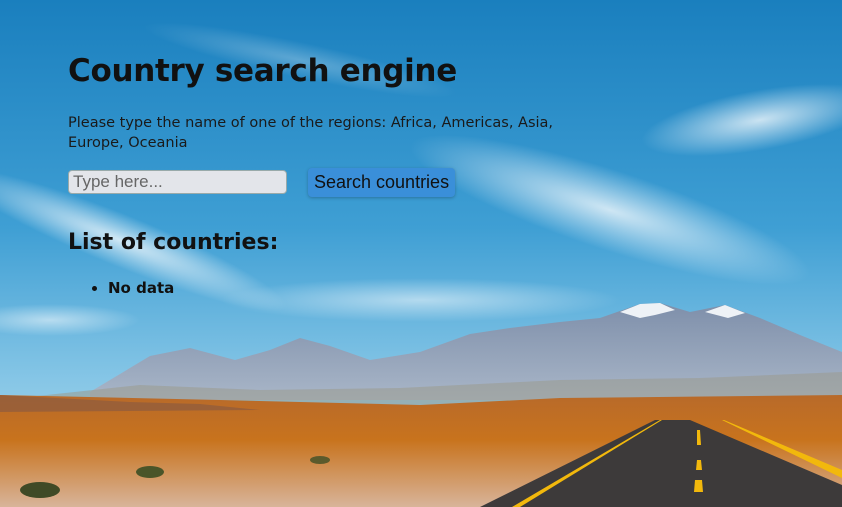 The image size is (842, 507). I want to click on search-countries-button: Search countries, so click(382, 182).